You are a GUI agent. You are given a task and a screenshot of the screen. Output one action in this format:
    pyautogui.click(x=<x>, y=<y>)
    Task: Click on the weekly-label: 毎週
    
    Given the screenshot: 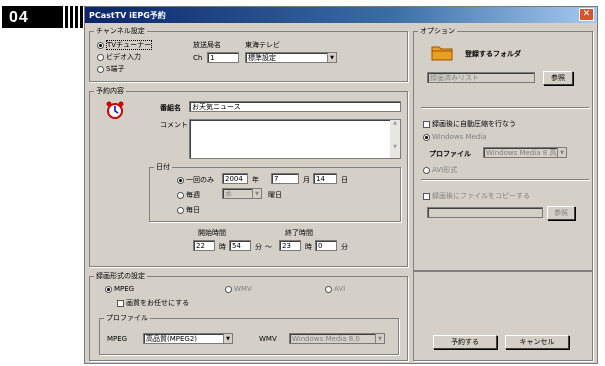 What is the action you would take?
    pyautogui.click(x=193, y=195)
    